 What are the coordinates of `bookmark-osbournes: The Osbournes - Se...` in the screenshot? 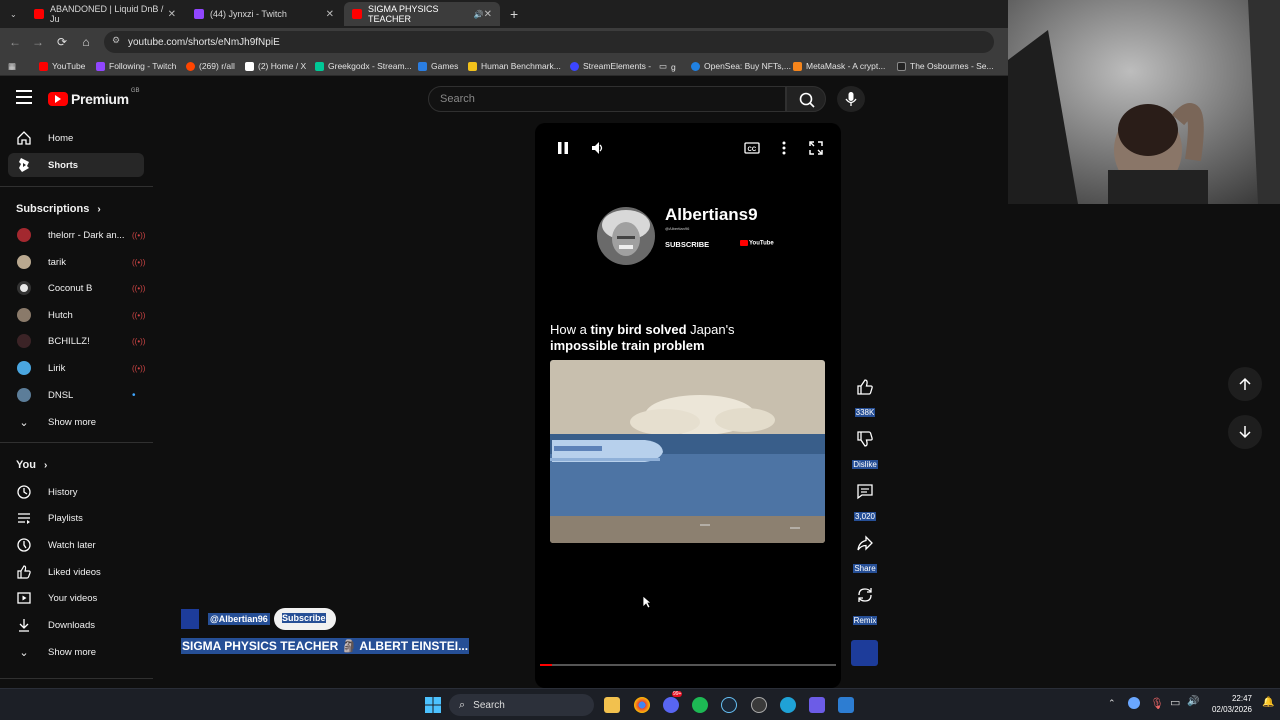 It's located at (945, 66).